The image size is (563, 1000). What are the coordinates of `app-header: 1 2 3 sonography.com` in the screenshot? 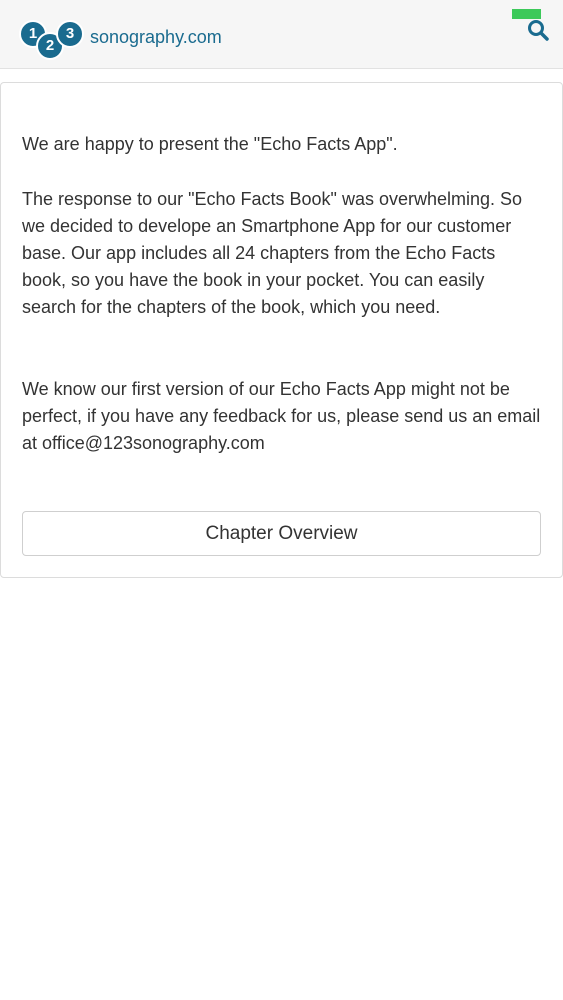 It's located at (281, 34).